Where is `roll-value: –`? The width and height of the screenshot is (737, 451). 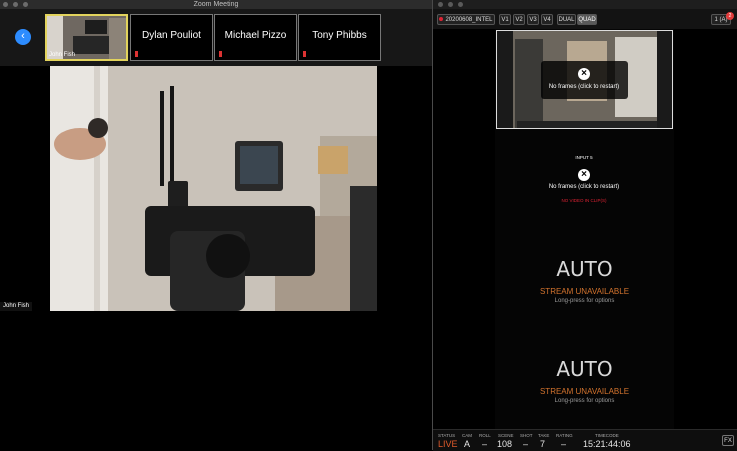 roll-value: – is located at coordinates (484, 444).